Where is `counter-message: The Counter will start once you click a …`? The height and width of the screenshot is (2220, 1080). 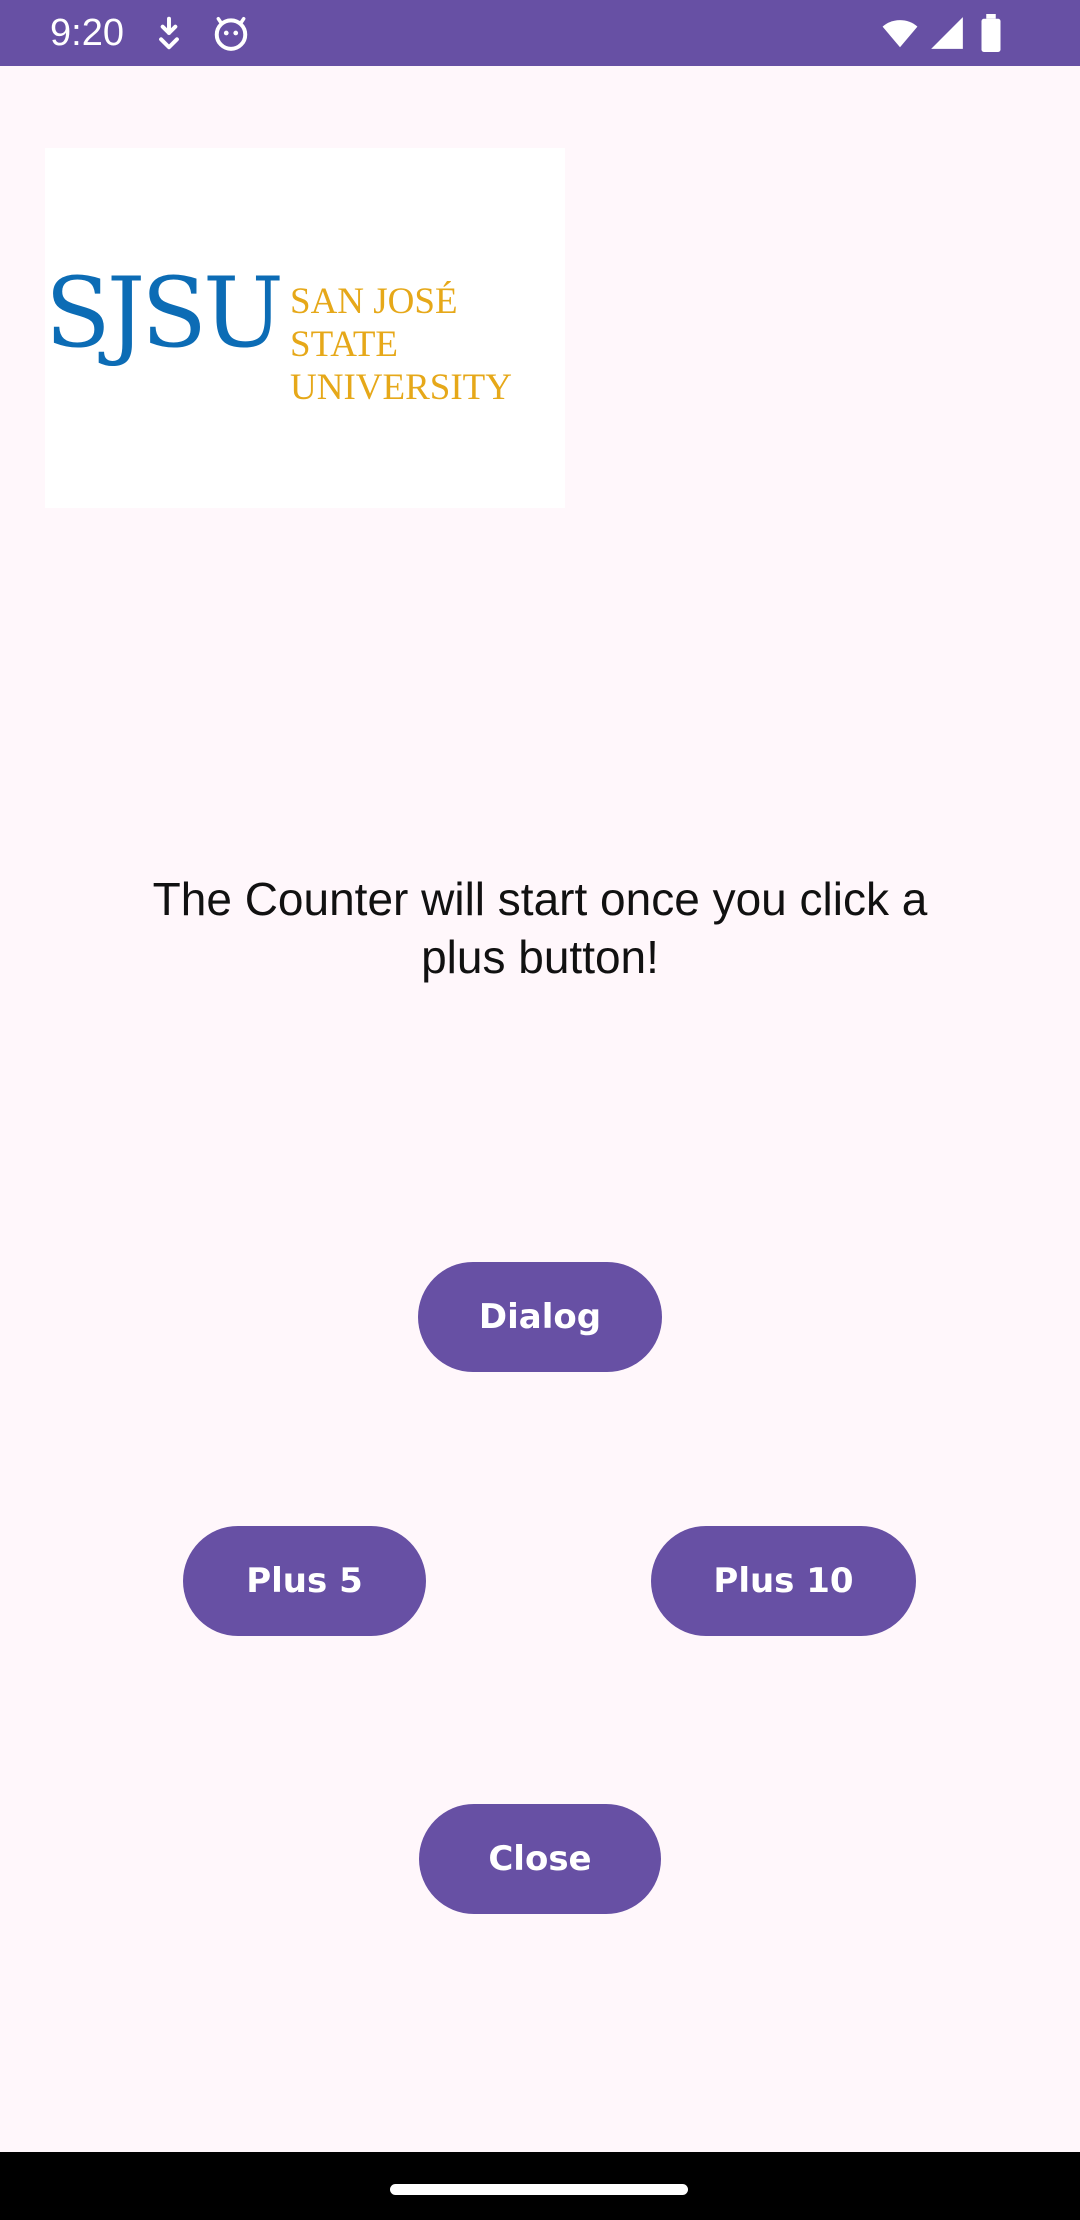
counter-message: The Counter will start once you click a … is located at coordinates (540, 928).